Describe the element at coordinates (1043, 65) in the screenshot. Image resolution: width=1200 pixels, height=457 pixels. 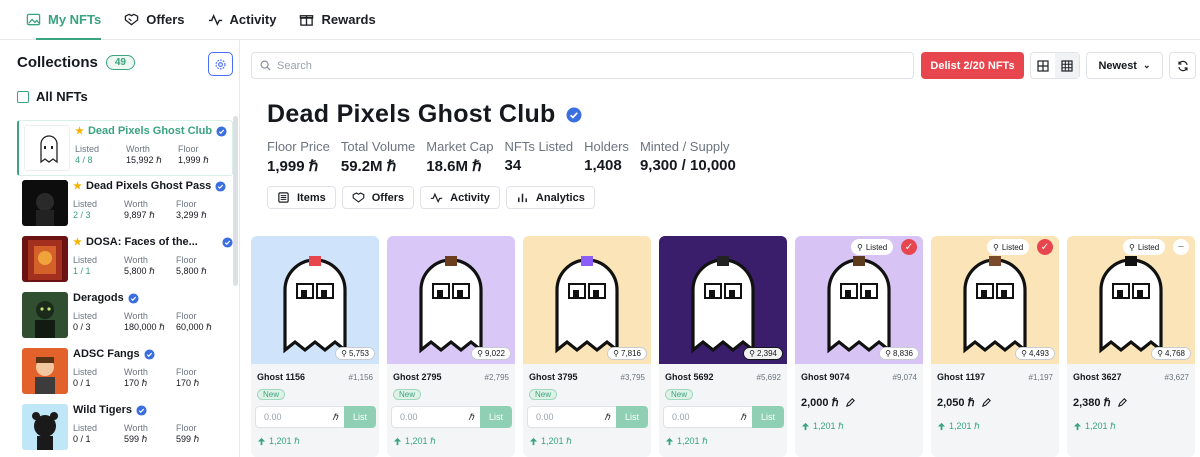
I see `large-grid-view-button` at that location.